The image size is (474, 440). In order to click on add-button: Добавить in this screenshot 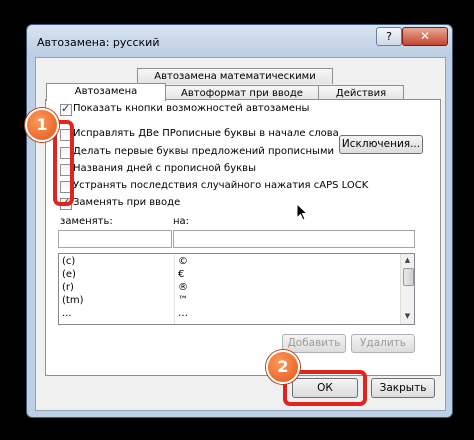, I will do `click(314, 343)`.